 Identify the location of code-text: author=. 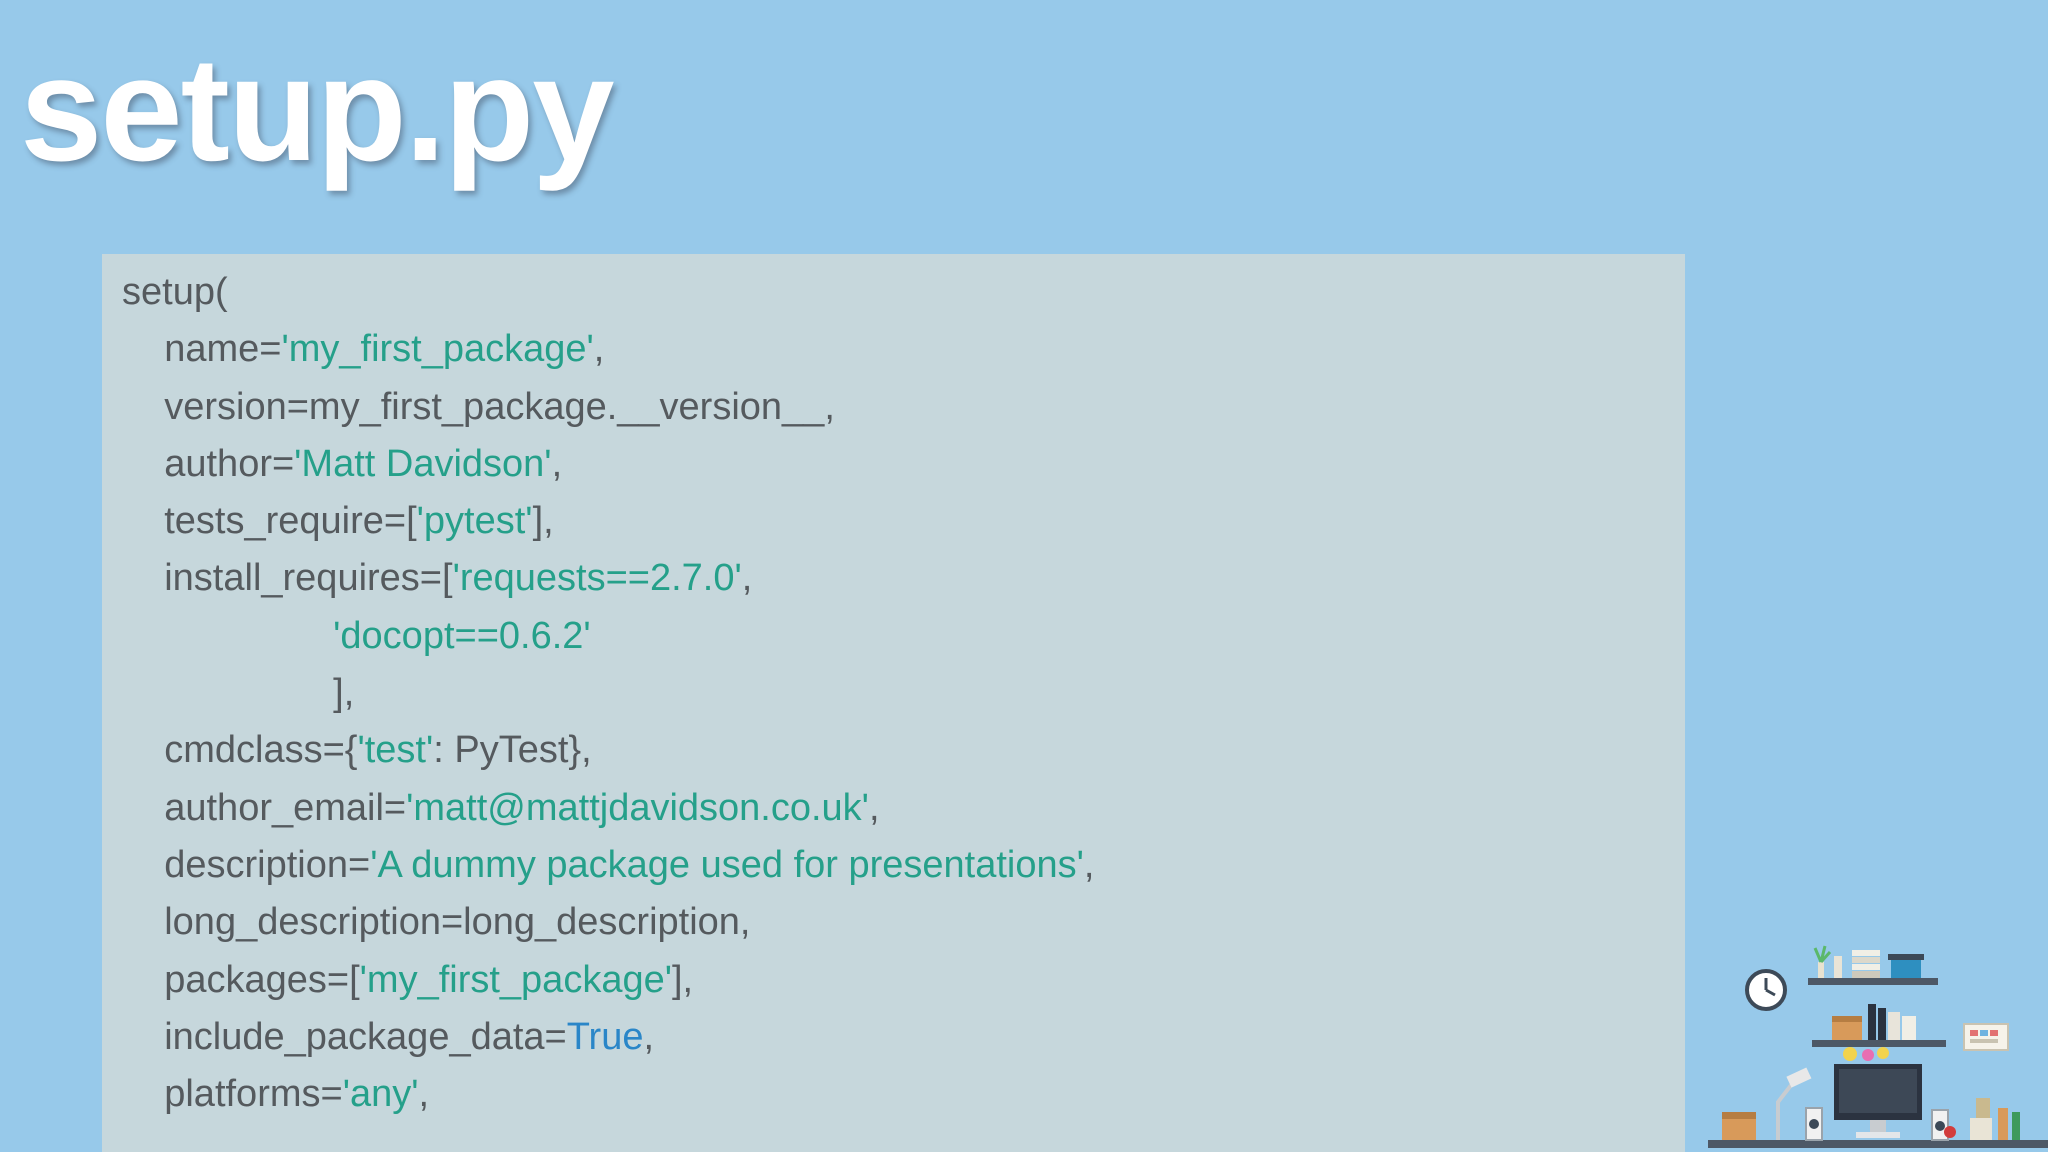
(208, 463).